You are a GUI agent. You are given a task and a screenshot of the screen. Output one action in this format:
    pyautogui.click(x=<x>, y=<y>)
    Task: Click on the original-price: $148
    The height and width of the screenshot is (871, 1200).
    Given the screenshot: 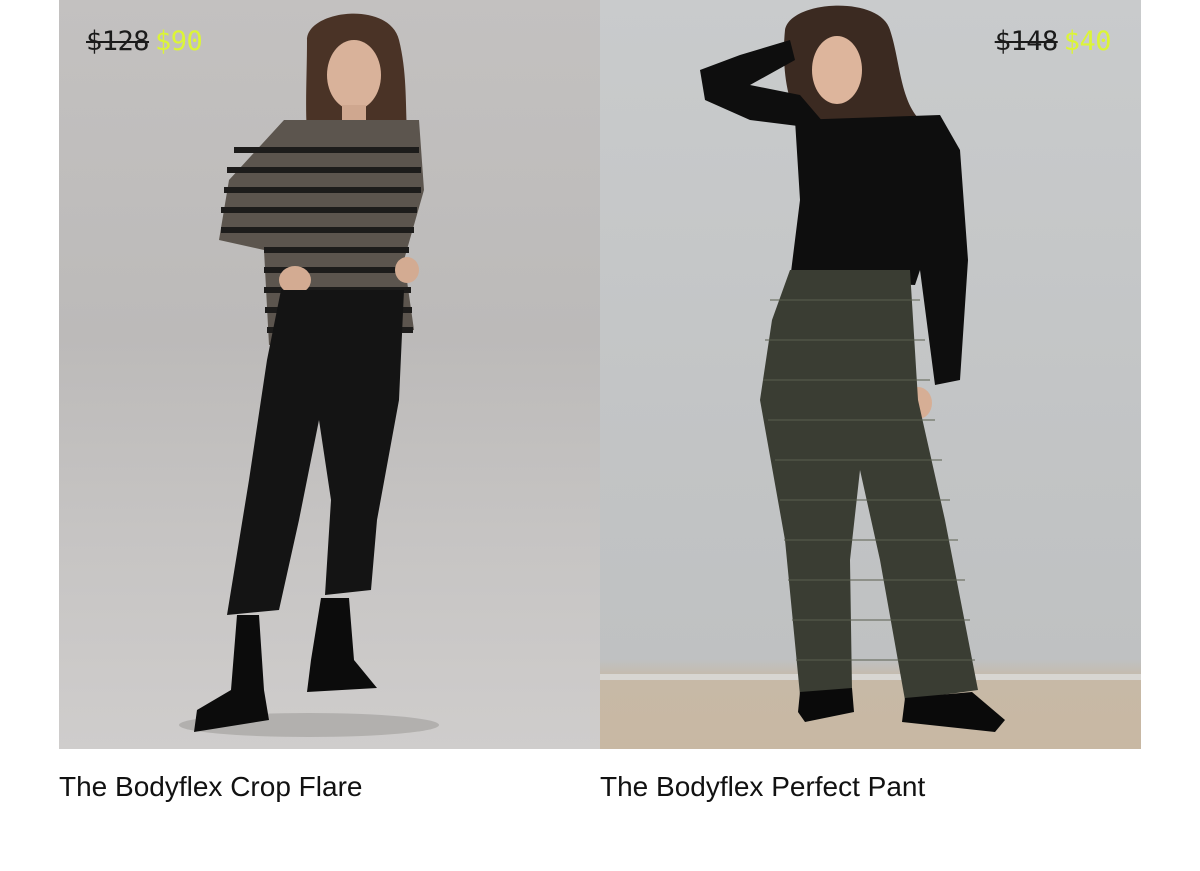 What is the action you would take?
    pyautogui.click(x=1026, y=41)
    